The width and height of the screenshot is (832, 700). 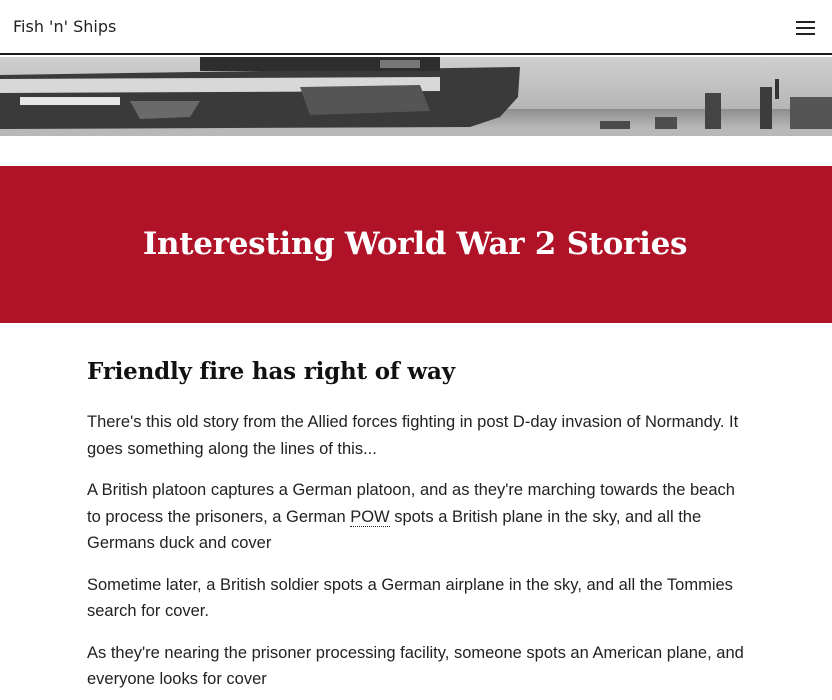 What do you see at coordinates (370, 517) in the screenshot?
I see `pow-abbreviation: POW` at bounding box center [370, 517].